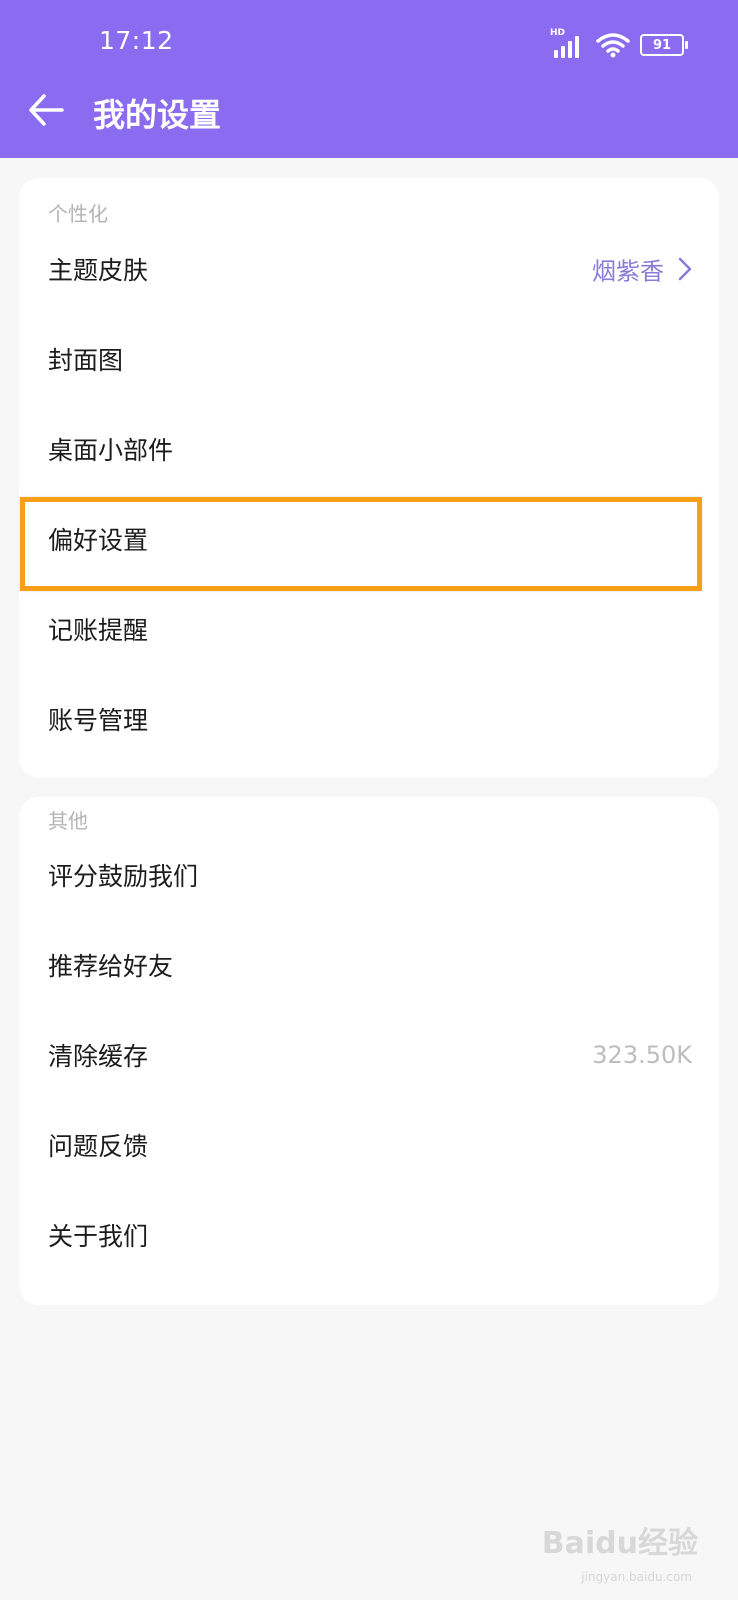 The image size is (738, 1600). Describe the element at coordinates (361, 544) in the screenshot. I see `highlight-box` at that location.